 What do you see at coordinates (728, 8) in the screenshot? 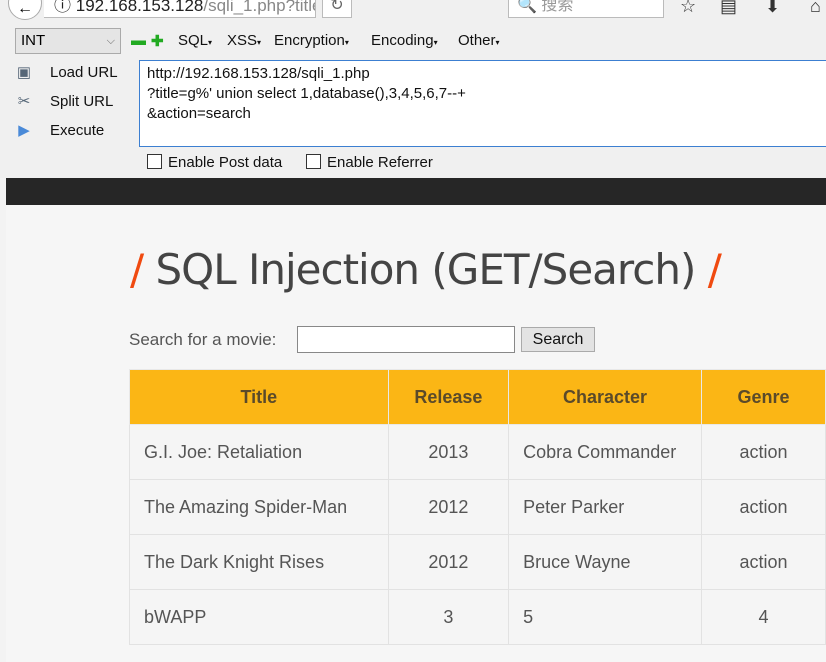
I see `reading-list-icon: ▤` at bounding box center [728, 8].